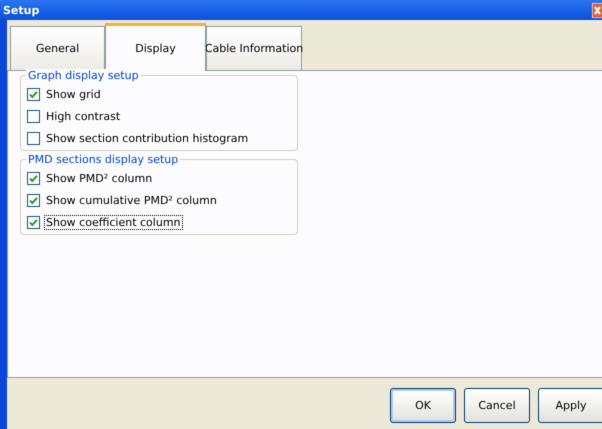 The height and width of the screenshot is (429, 602). Describe the element at coordinates (570, 405) in the screenshot. I see `dialog-button: Apply` at that location.